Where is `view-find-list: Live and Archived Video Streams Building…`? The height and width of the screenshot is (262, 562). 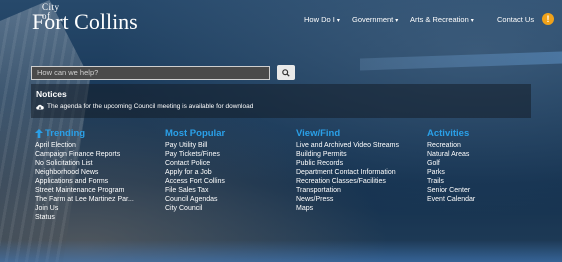 view-find-list: Live and Archived Video Streams Building… is located at coordinates (347, 177).